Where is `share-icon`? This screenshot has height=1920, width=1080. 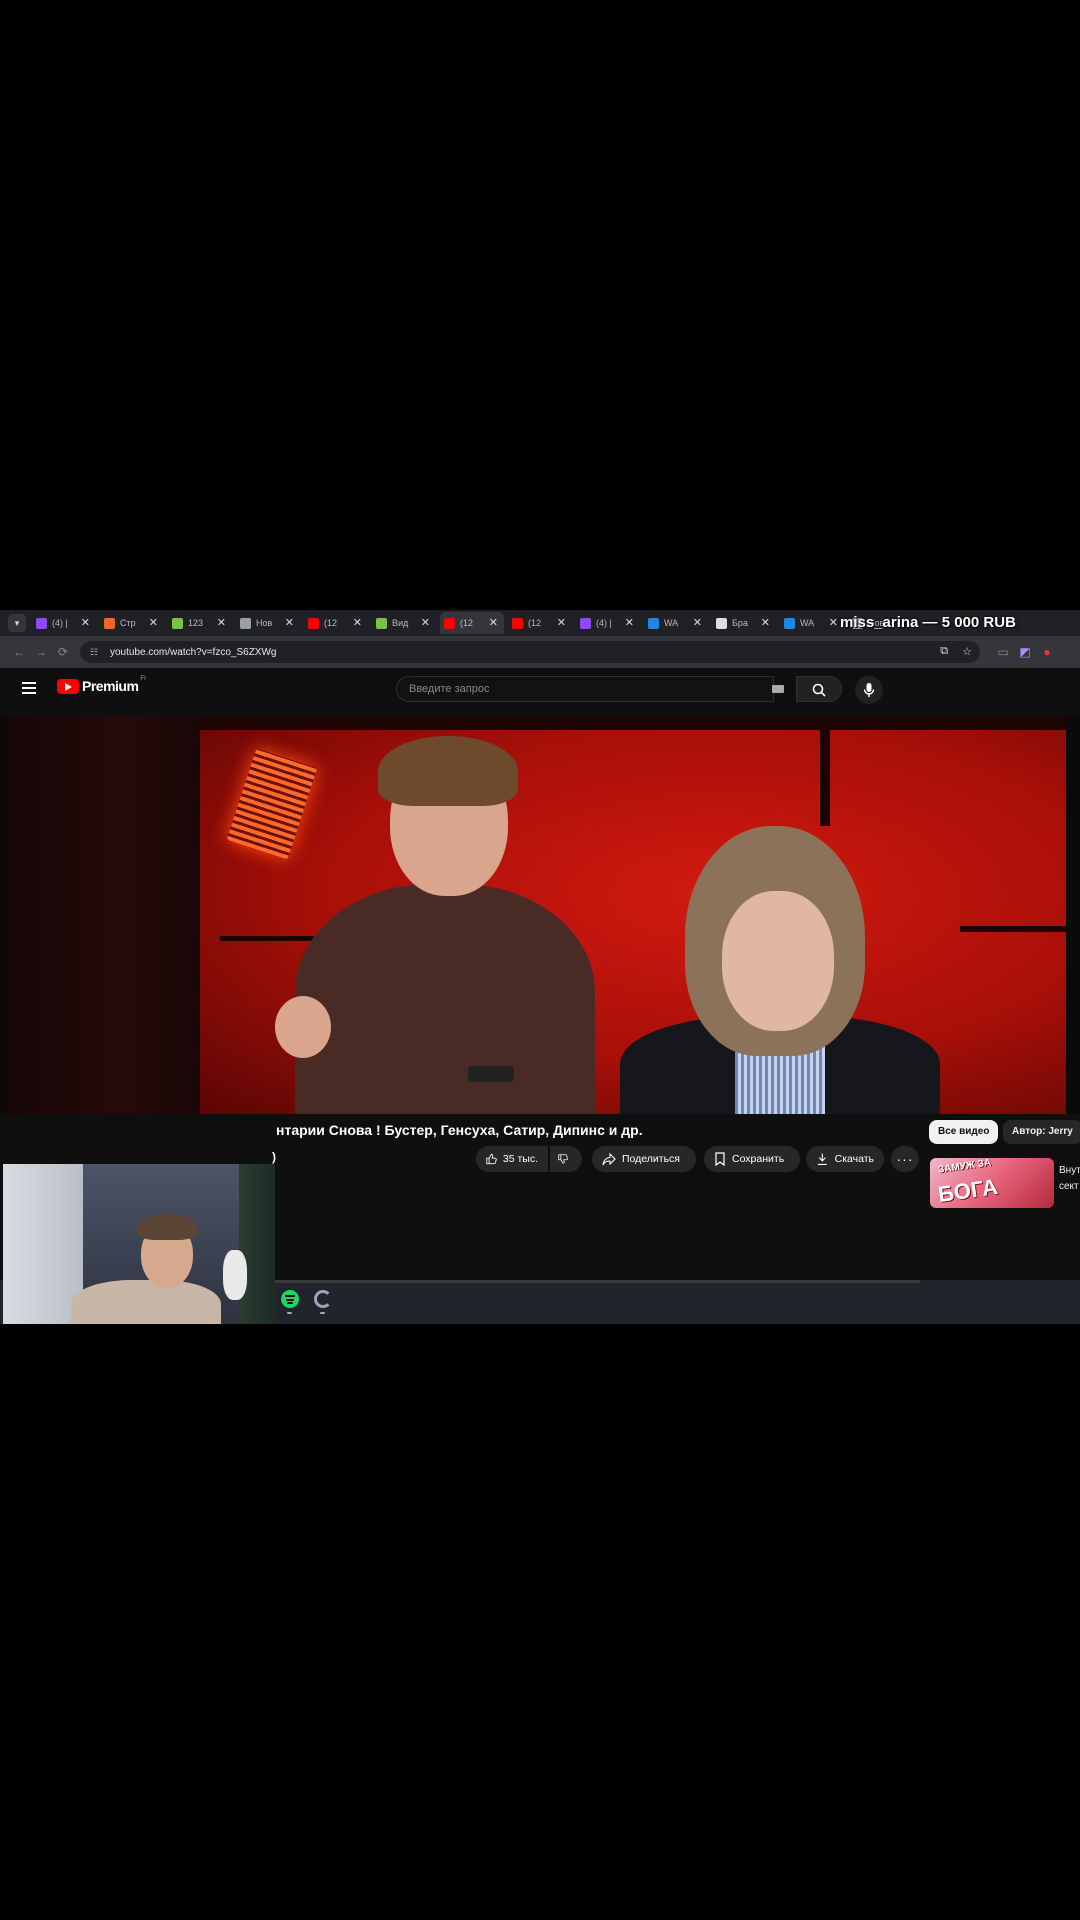 share-icon is located at coordinates (609, 1159).